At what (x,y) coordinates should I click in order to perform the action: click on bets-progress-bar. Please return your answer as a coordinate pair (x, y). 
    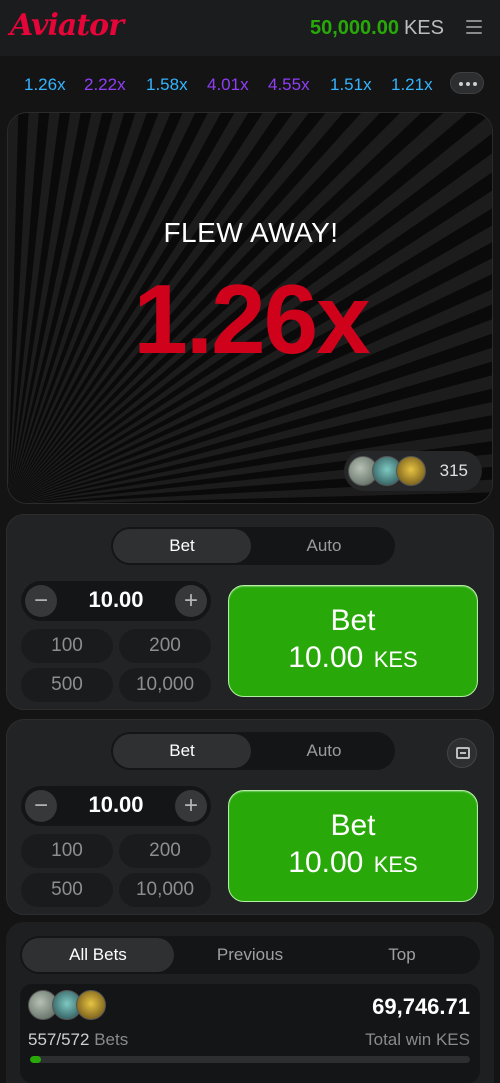
    Looking at the image, I should click on (250, 1059).